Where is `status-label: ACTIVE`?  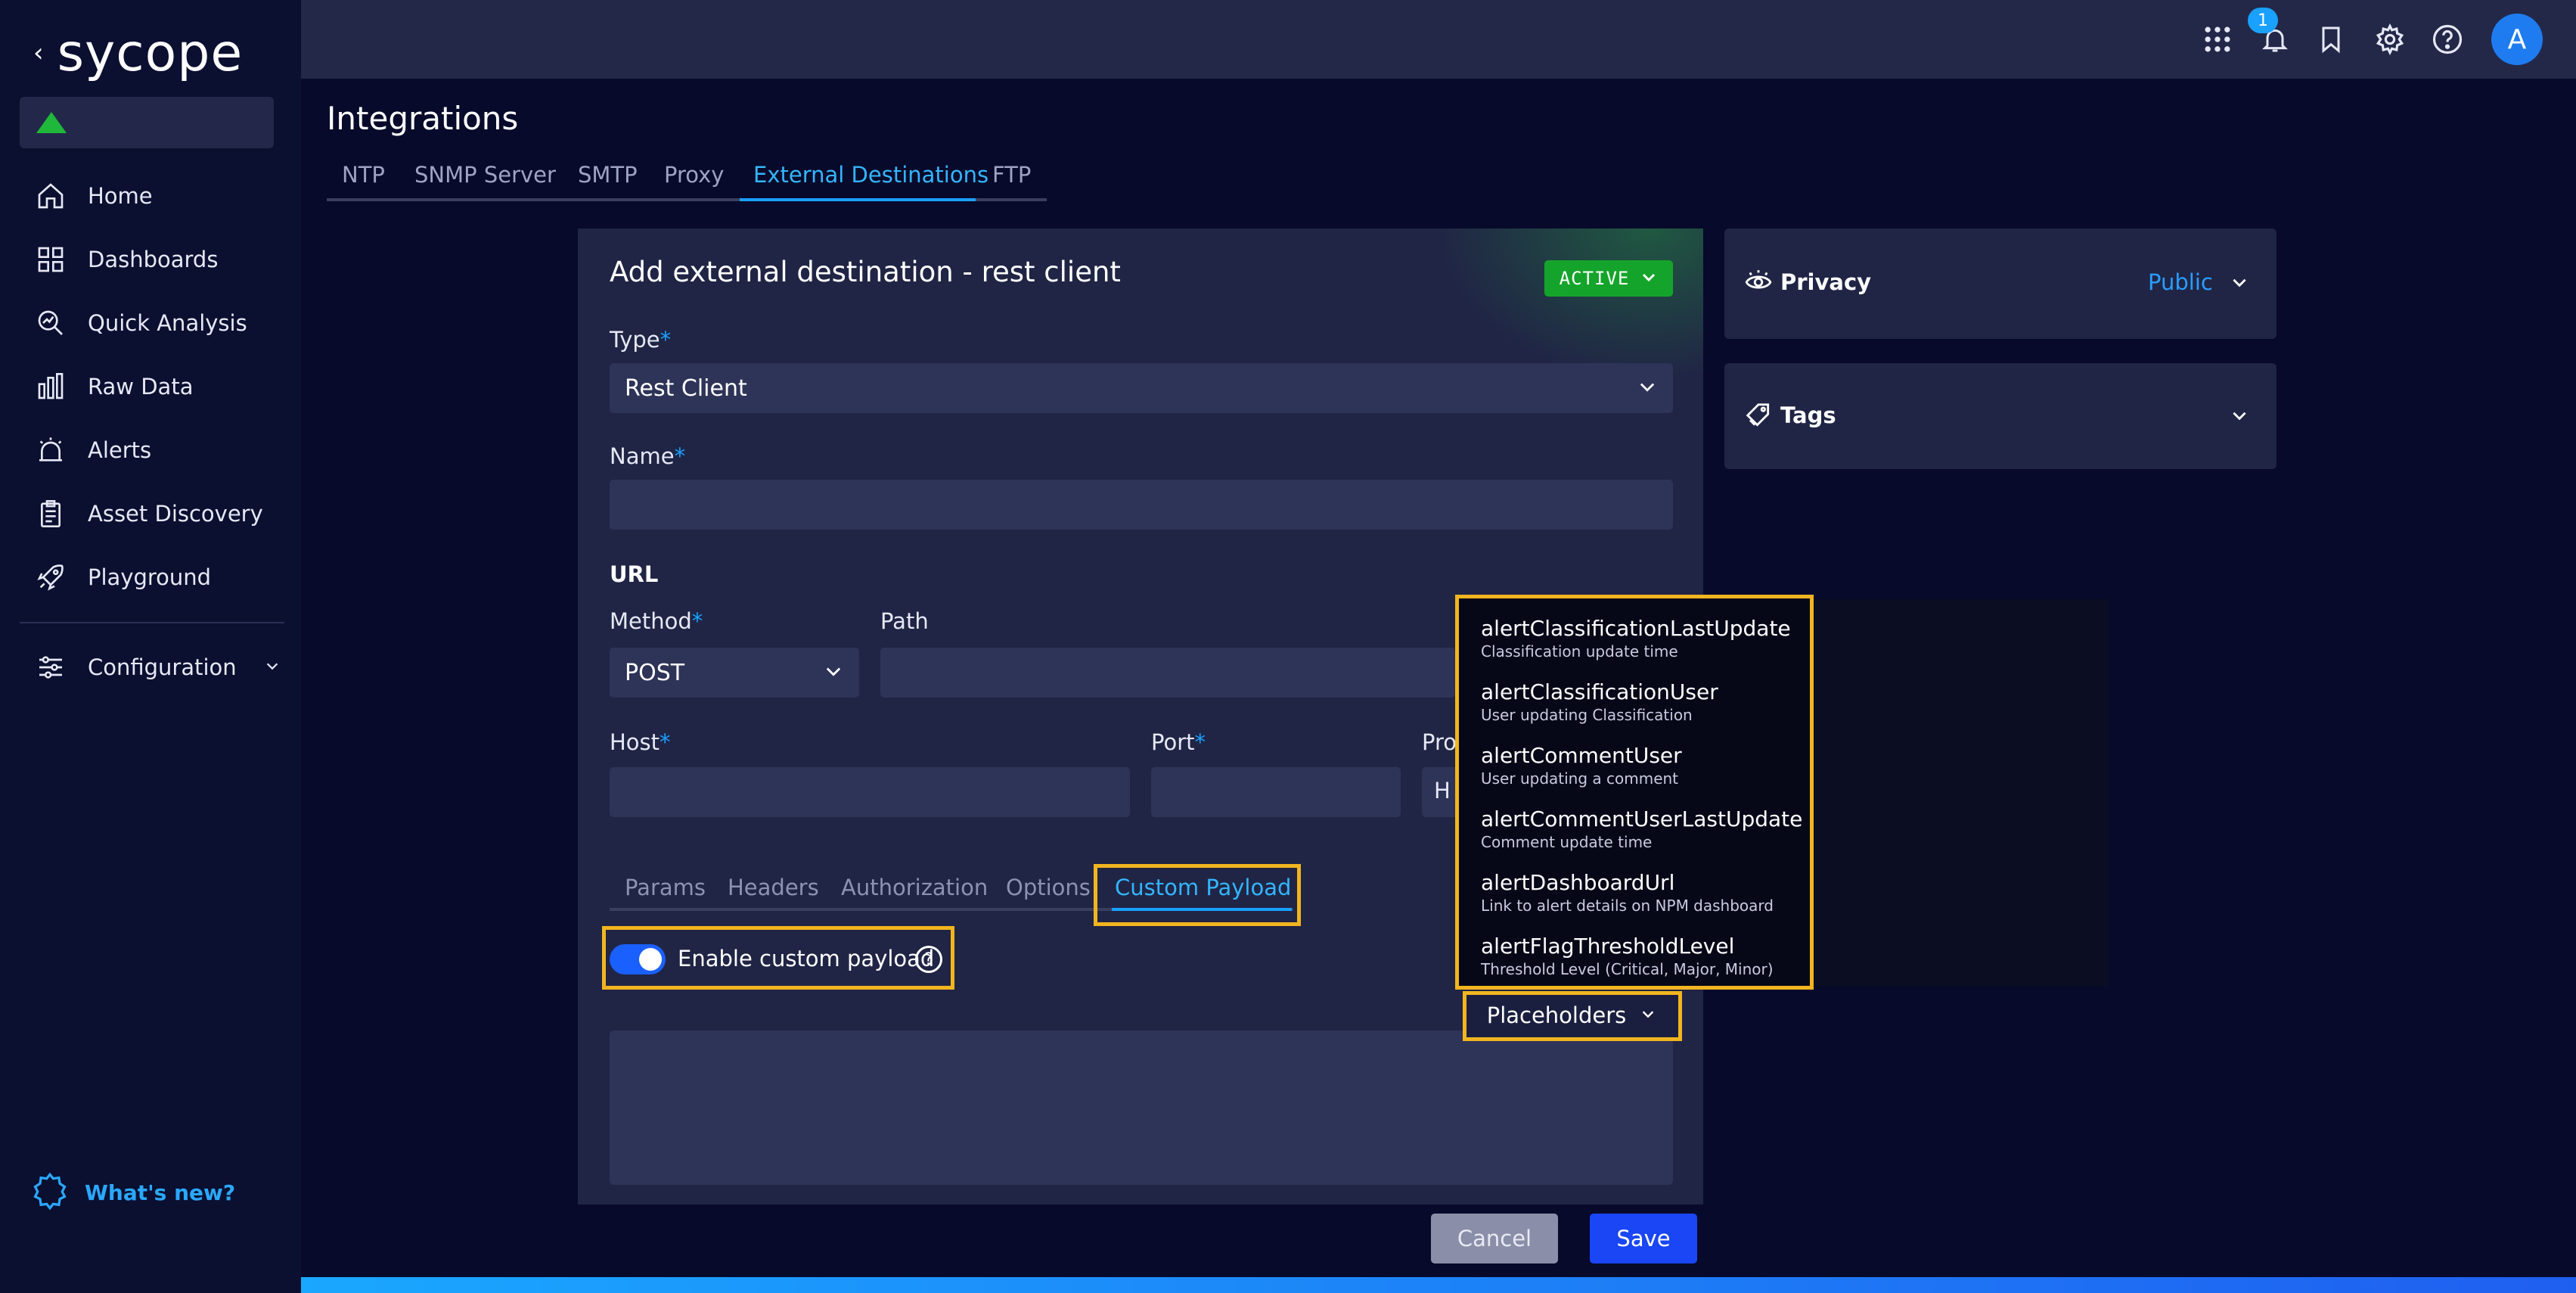
status-label: ACTIVE is located at coordinates (1594, 278).